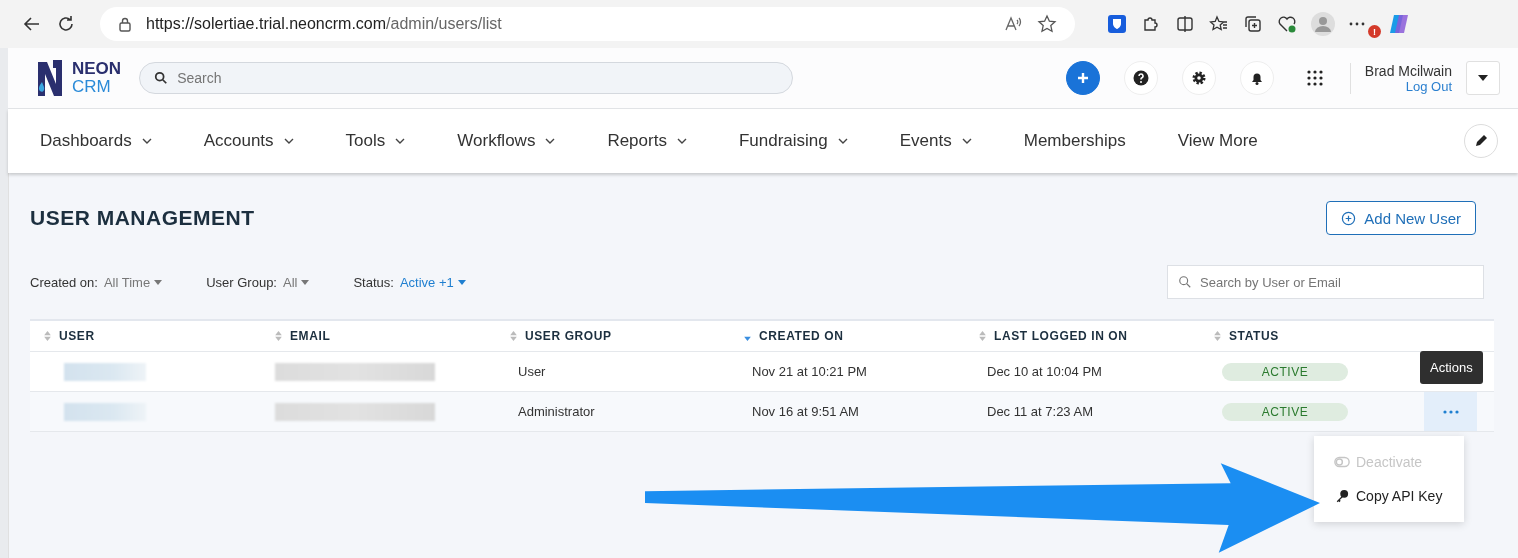 The image size is (1518, 558). What do you see at coordinates (1253, 24) in the screenshot?
I see `collections-icon` at bounding box center [1253, 24].